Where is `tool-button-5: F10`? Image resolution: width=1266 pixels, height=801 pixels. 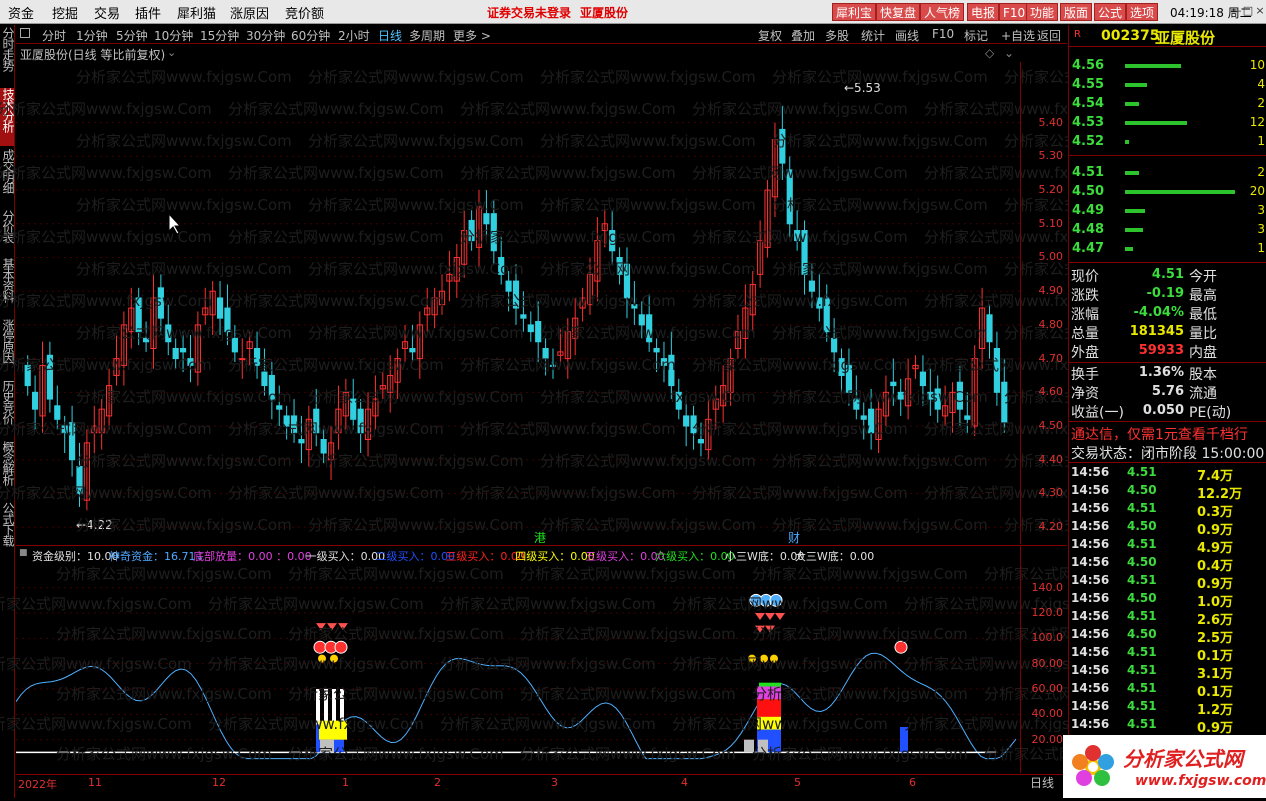 tool-button-5: F10 is located at coordinates (943, 34).